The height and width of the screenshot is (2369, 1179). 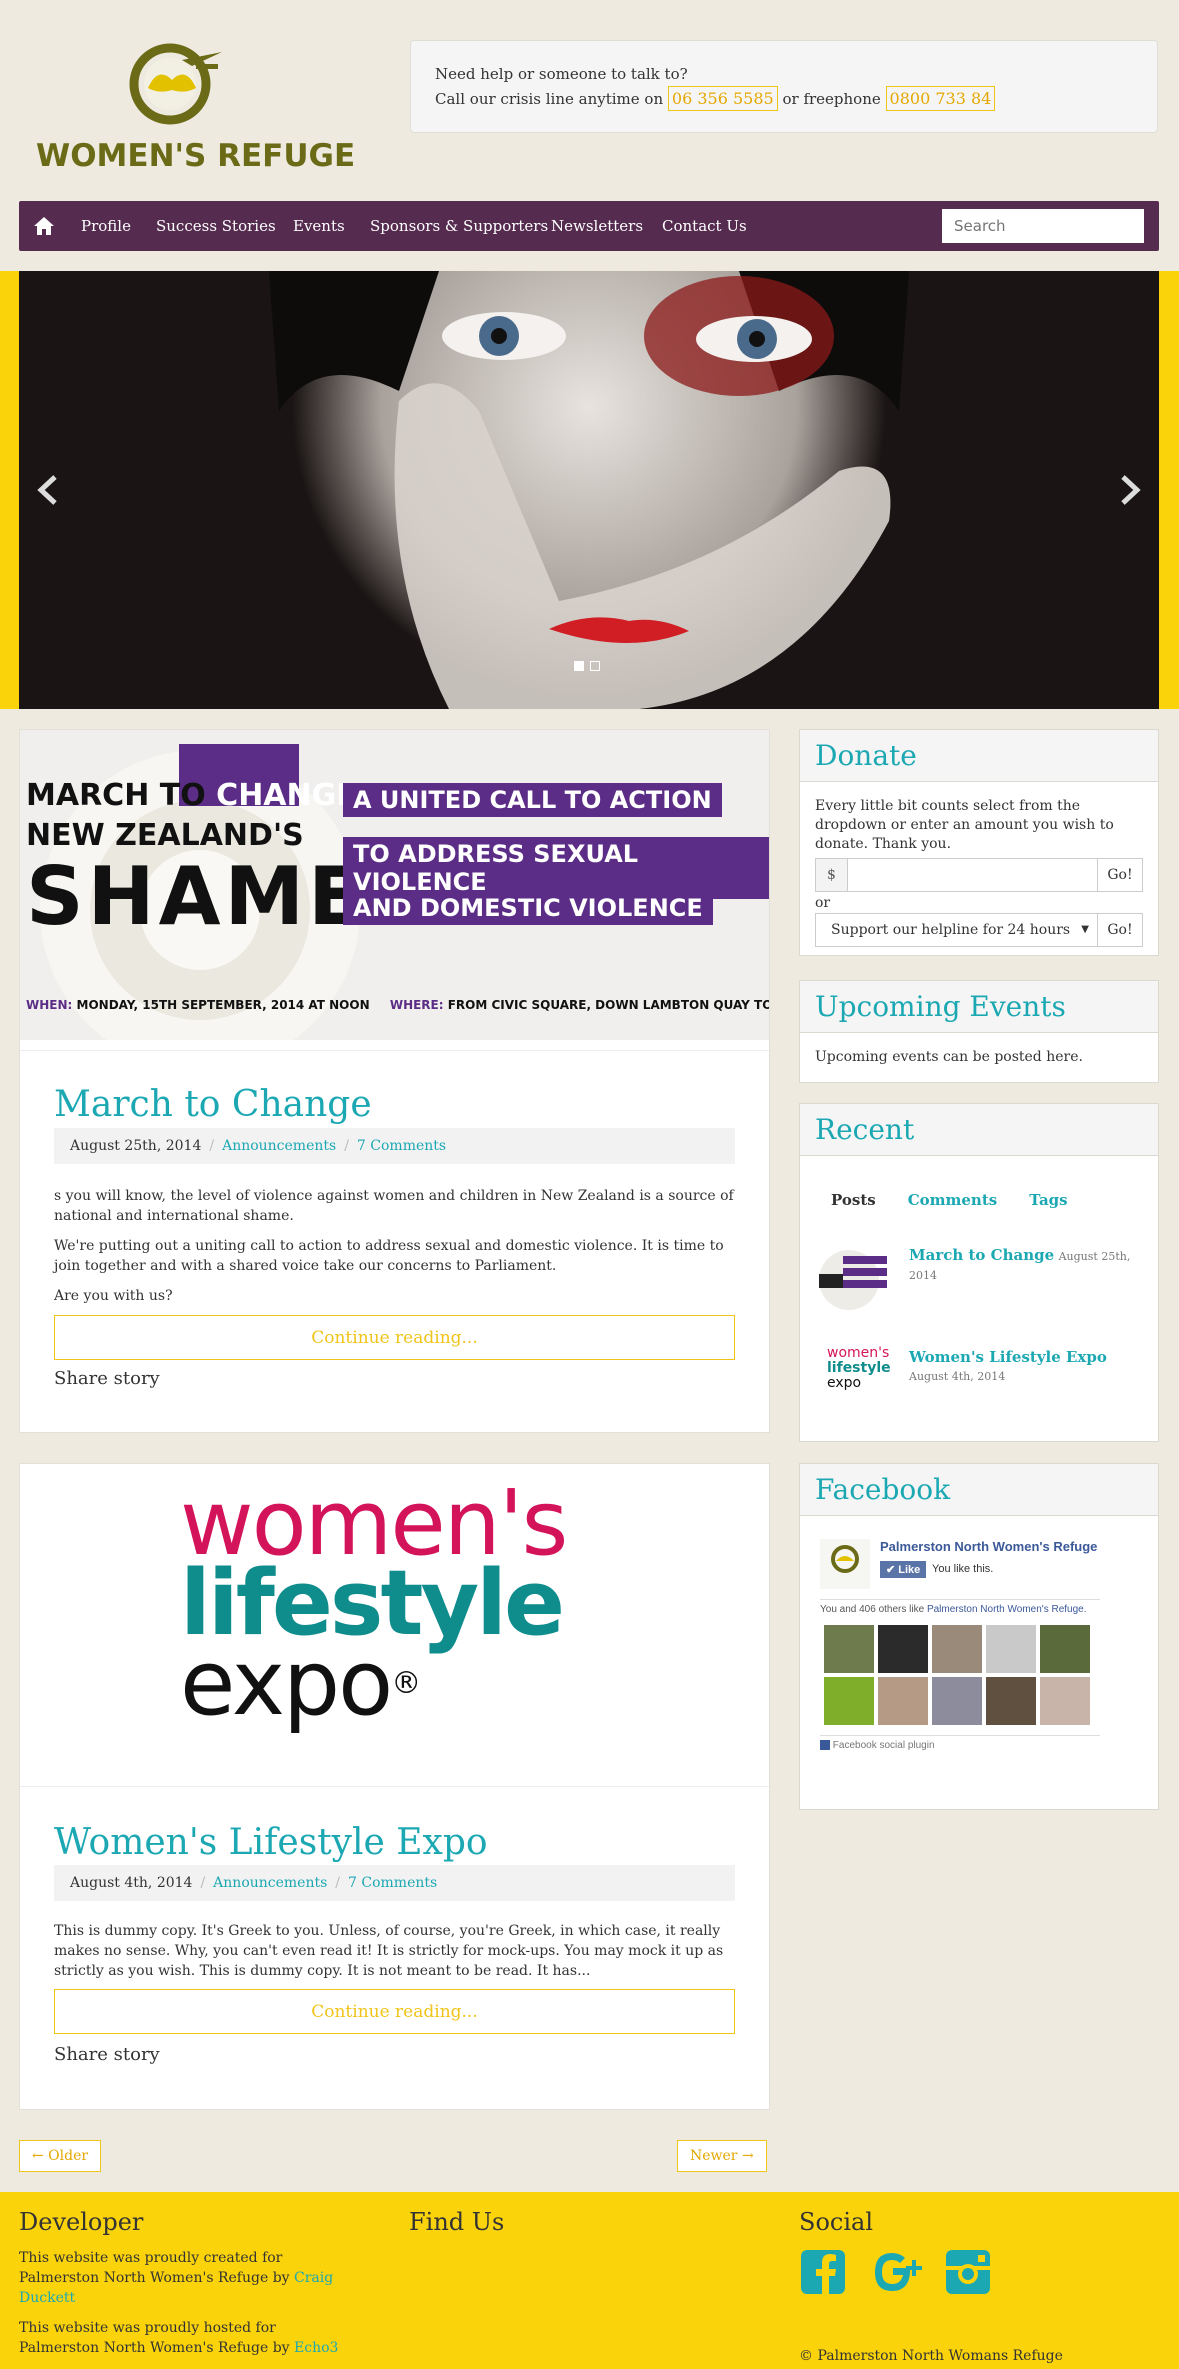 What do you see at coordinates (579, 666) in the screenshot?
I see `carousel-indicator-active` at bounding box center [579, 666].